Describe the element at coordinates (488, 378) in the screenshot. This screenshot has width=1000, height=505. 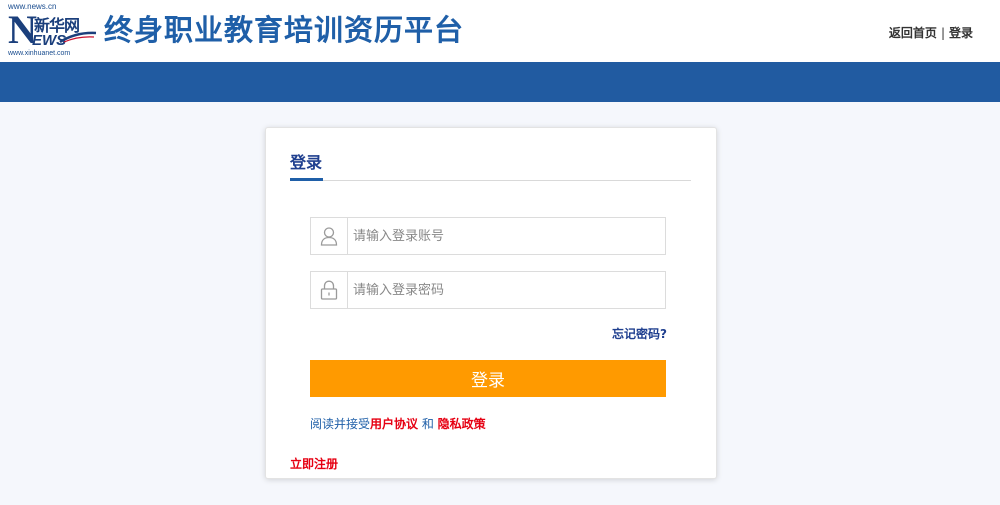
I see `login-button: 登录` at that location.